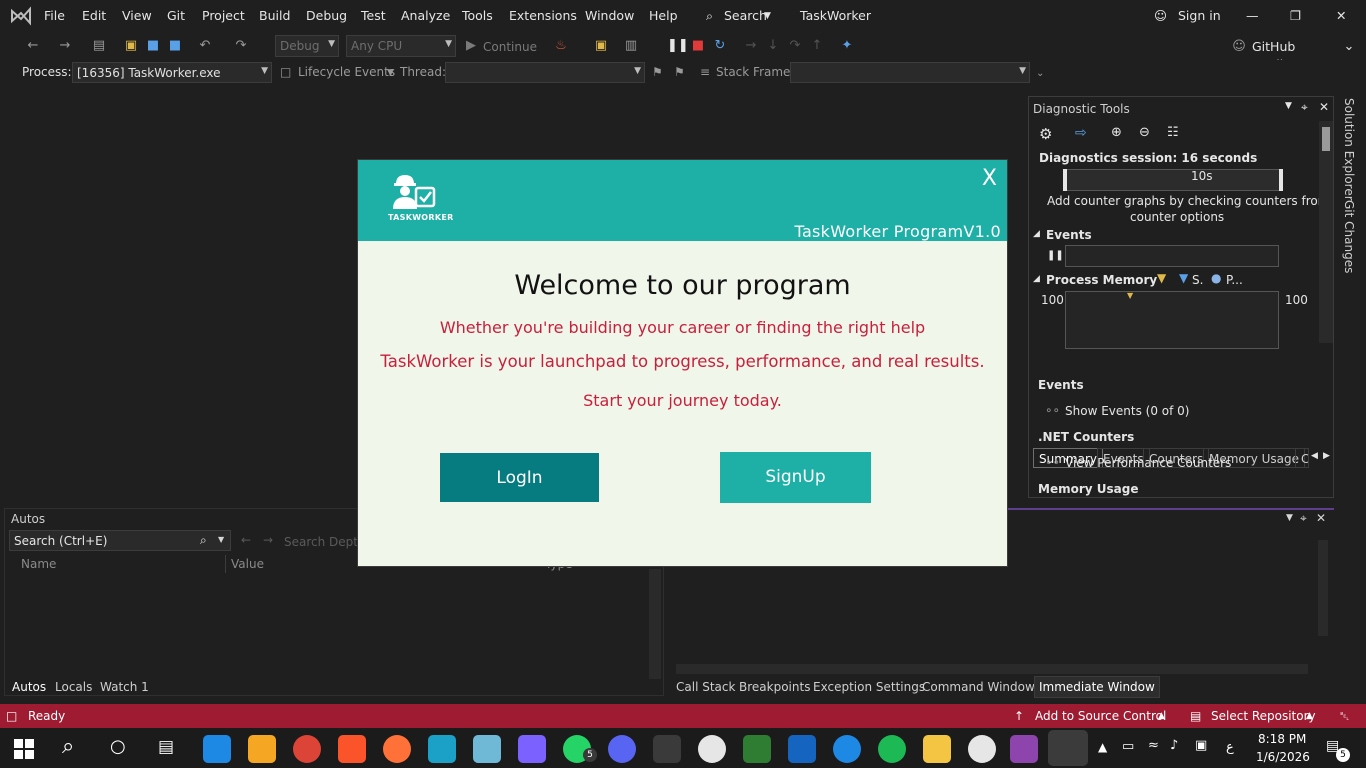 The width and height of the screenshot is (1366, 768). I want to click on stack-frame-combo: ▼, so click(910, 72).